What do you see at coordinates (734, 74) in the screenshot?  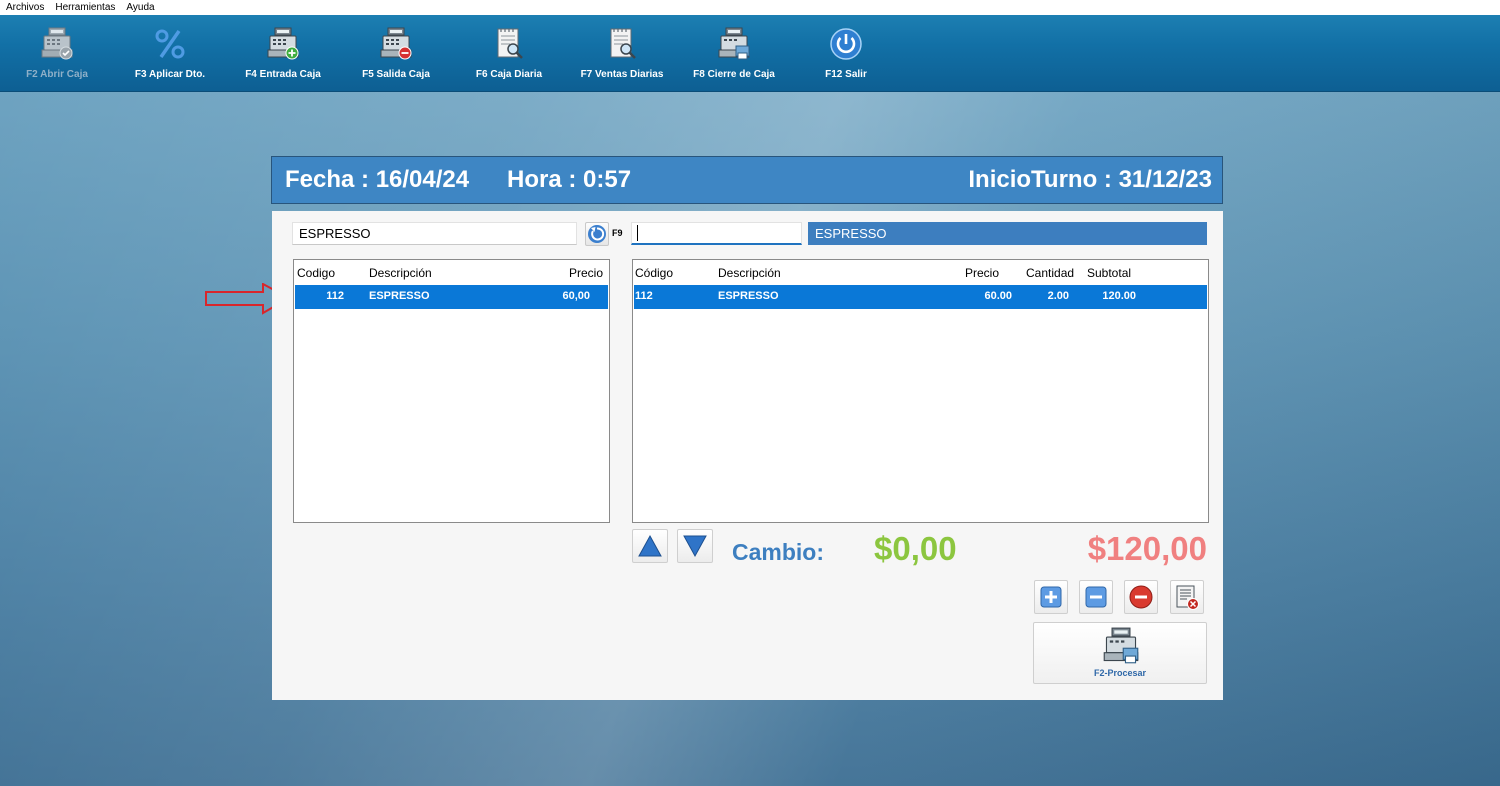 I see `cierre-caja-label: F8 Cierre de Caja` at bounding box center [734, 74].